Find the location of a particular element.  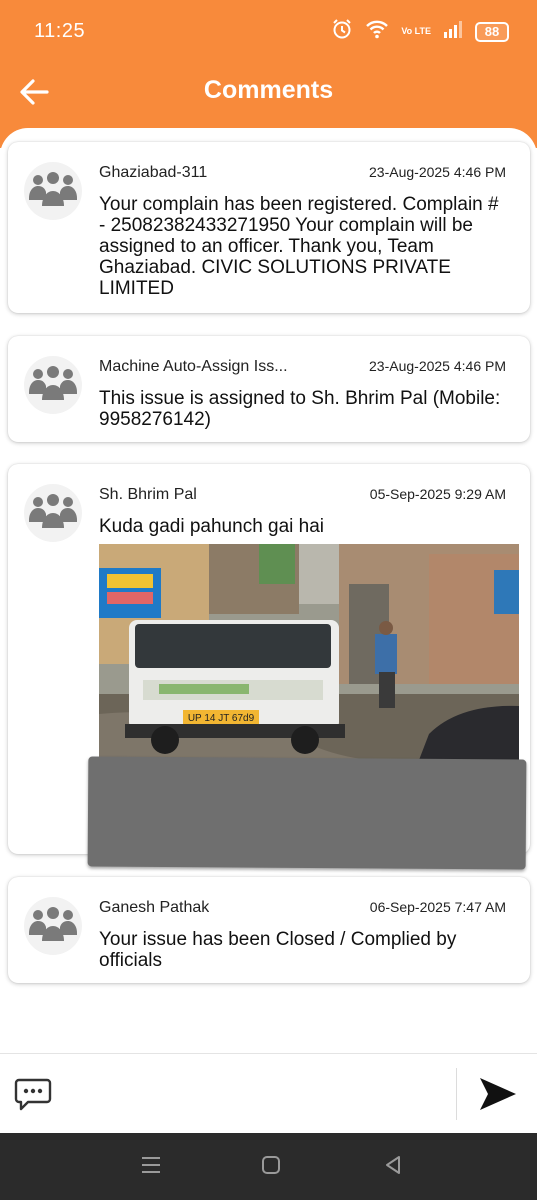

status-icons: Vo LTE 88 is located at coordinates (420, 31).